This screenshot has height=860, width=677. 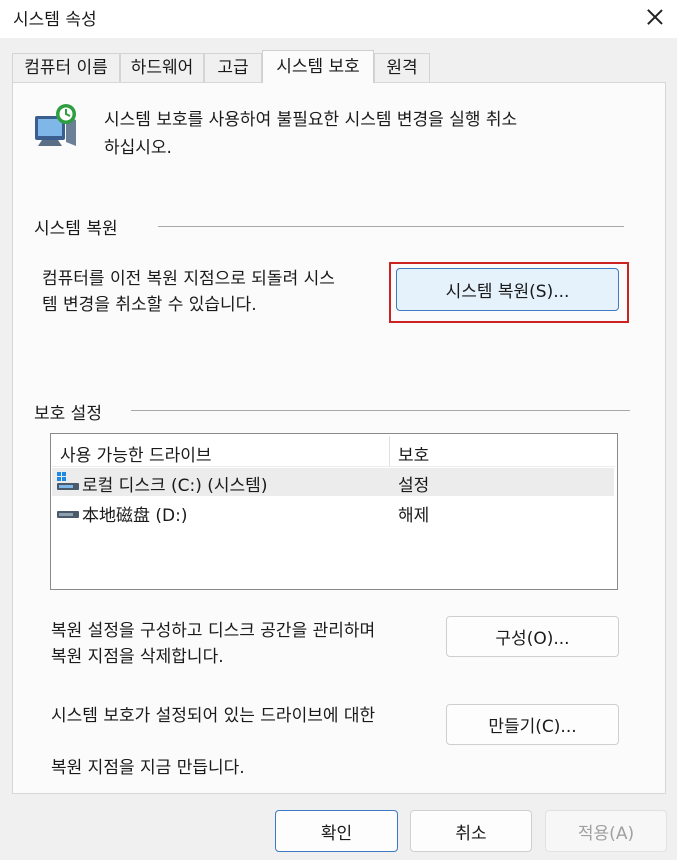 What do you see at coordinates (311, 134) in the screenshot?
I see `intro-text: 시스템 보호를 사용하여 불필요한 시스템 변경을 실행 취소 하십시오.` at bounding box center [311, 134].